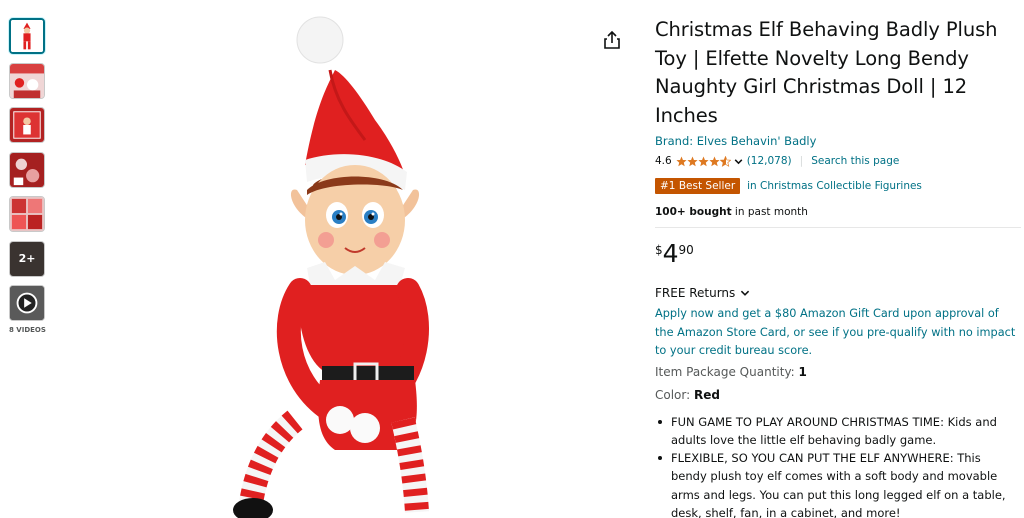 This screenshot has height=518, width=1024. I want to click on color-label: Color:, so click(674, 394).